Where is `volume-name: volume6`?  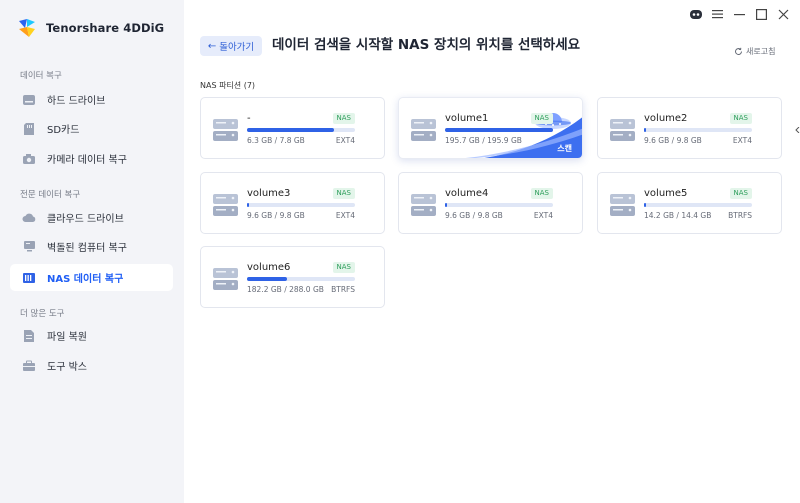
volume-name: volume6 is located at coordinates (269, 267).